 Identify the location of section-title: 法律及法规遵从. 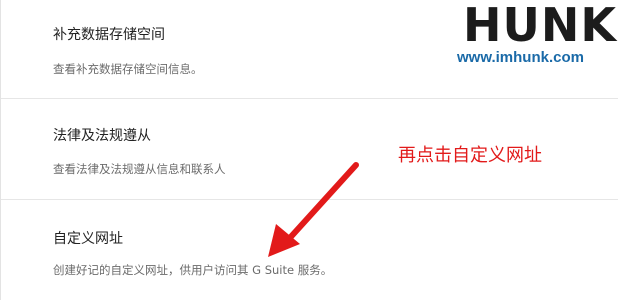
(102, 136).